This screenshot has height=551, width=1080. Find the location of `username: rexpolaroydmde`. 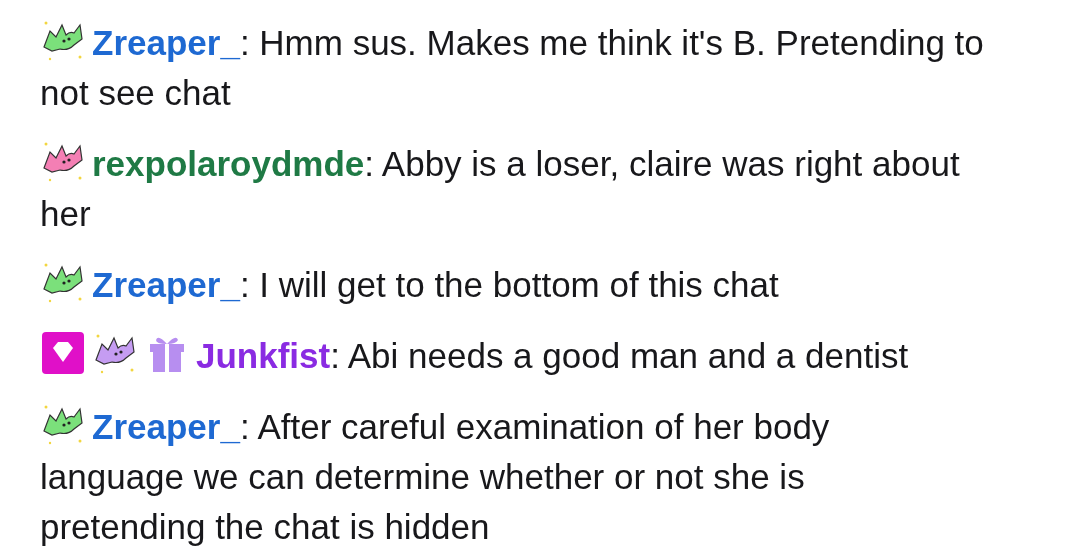

username: rexpolaroydmde is located at coordinates (228, 163).